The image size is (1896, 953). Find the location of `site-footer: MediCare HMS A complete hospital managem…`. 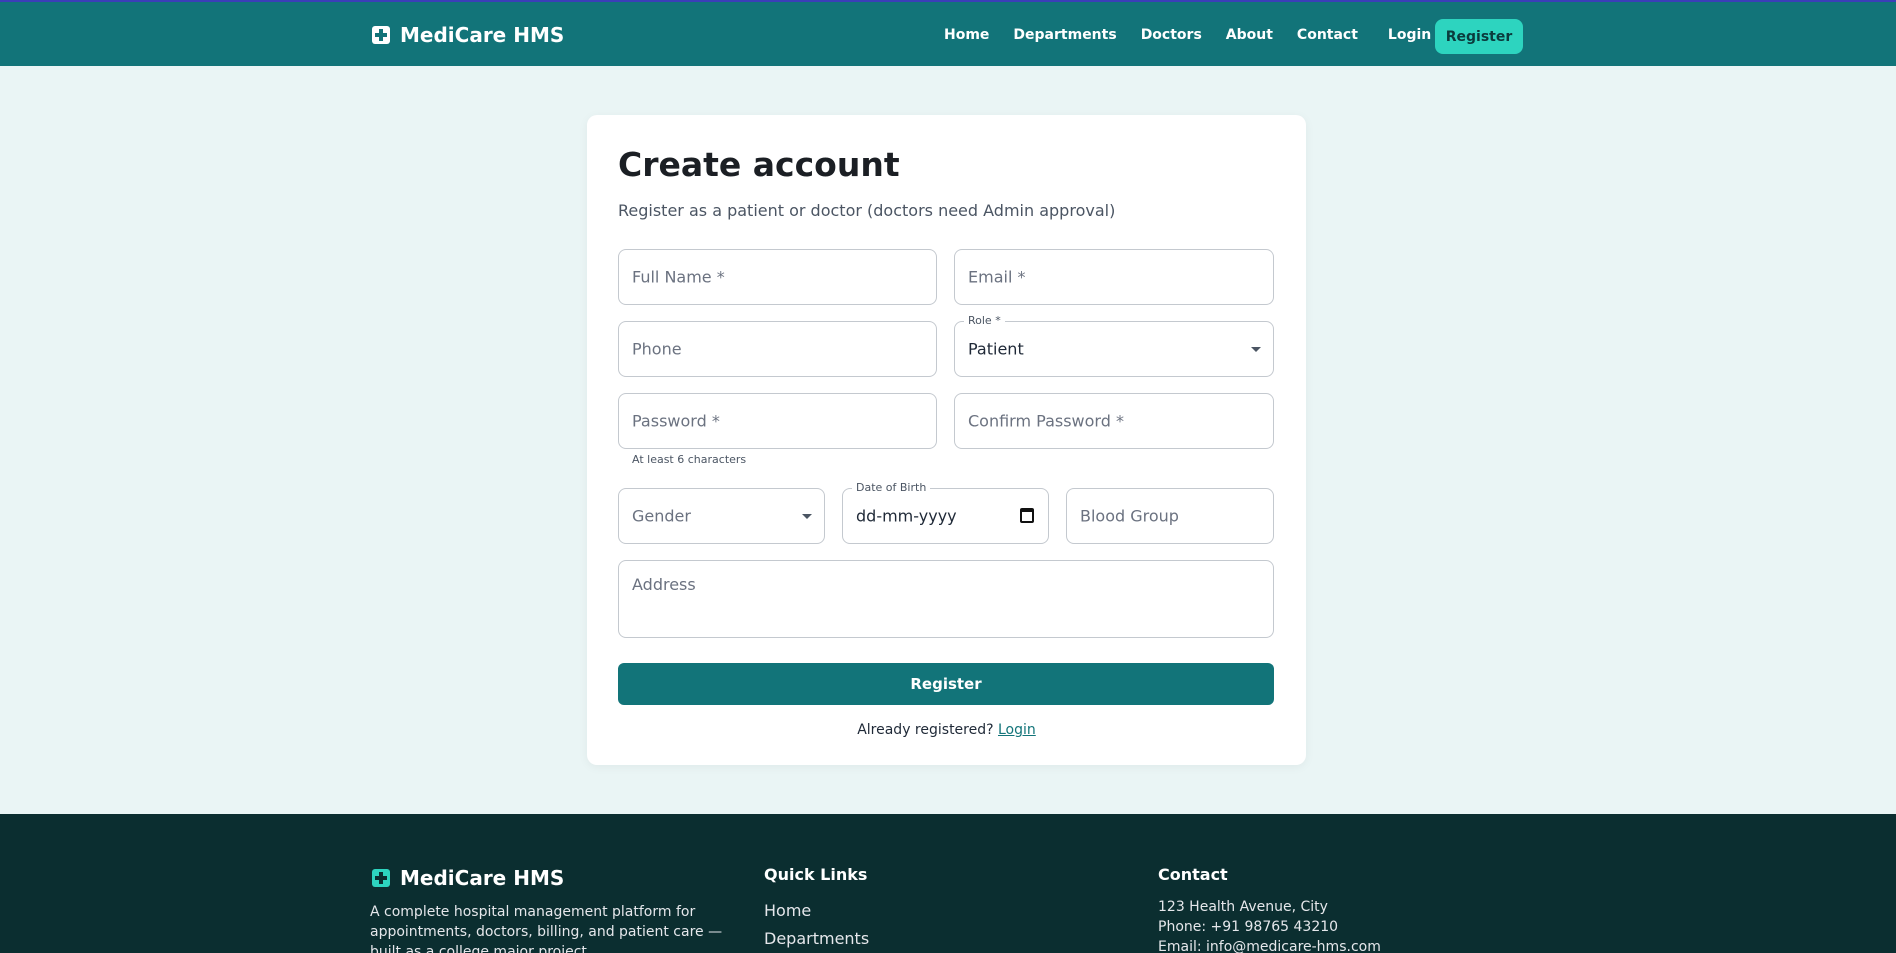

site-footer: MediCare HMS A complete hospital managem… is located at coordinates (948, 883).